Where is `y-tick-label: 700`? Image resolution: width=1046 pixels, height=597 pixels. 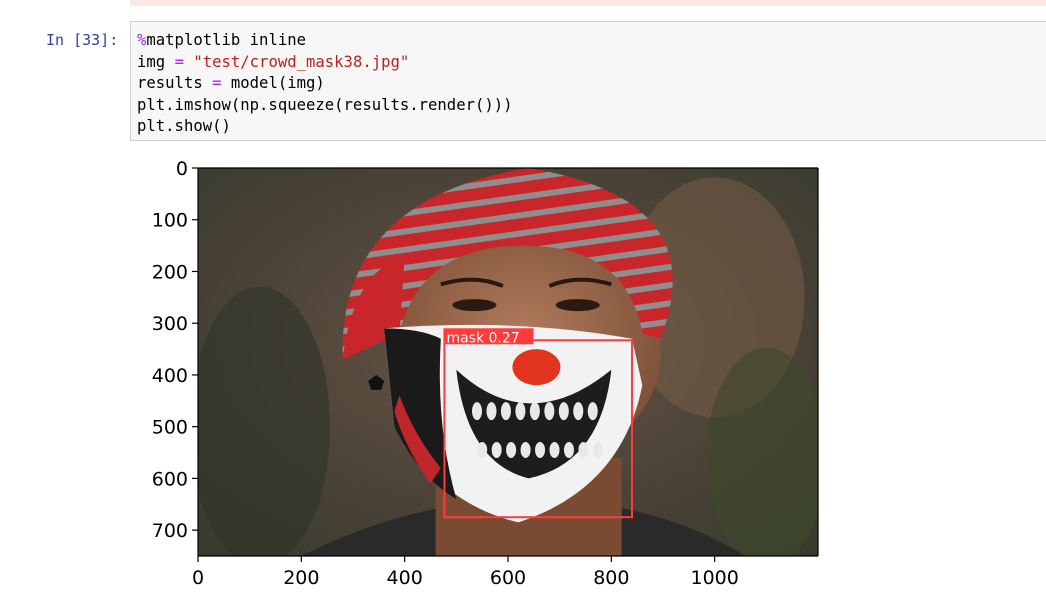 y-tick-label: 700 is located at coordinates (170, 531).